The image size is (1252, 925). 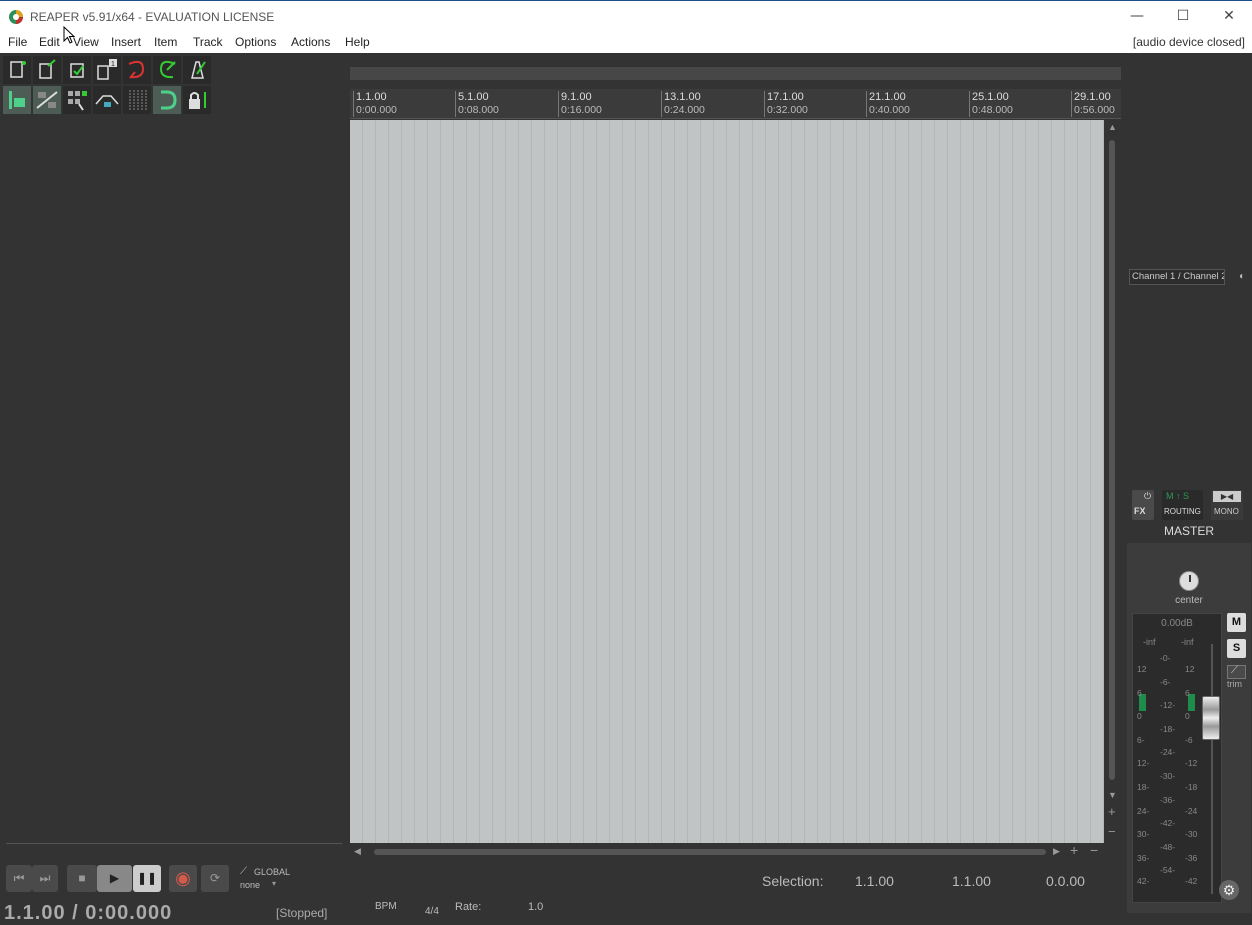 What do you see at coordinates (1187, 642) in the screenshot?
I see `peak-right: -inf` at bounding box center [1187, 642].